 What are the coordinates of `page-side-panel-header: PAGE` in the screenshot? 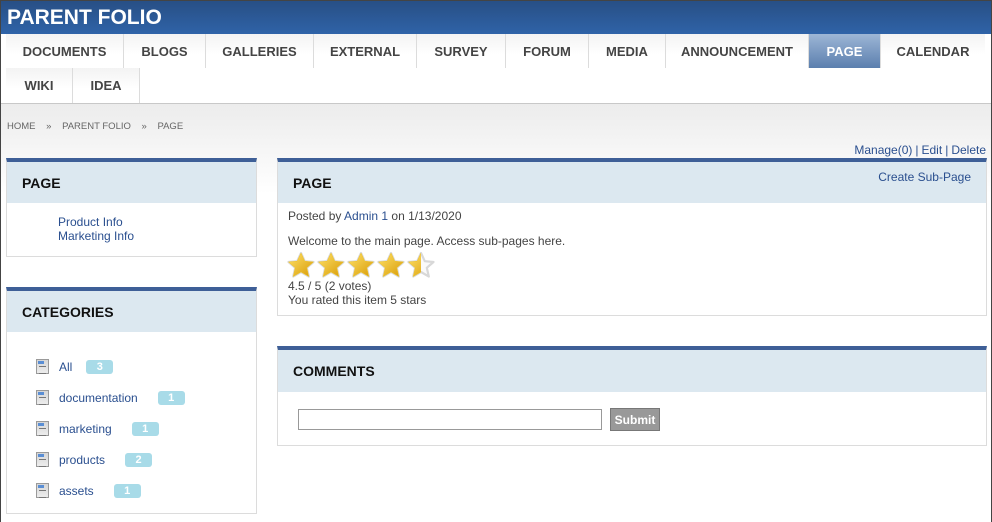 It's located at (131, 182).